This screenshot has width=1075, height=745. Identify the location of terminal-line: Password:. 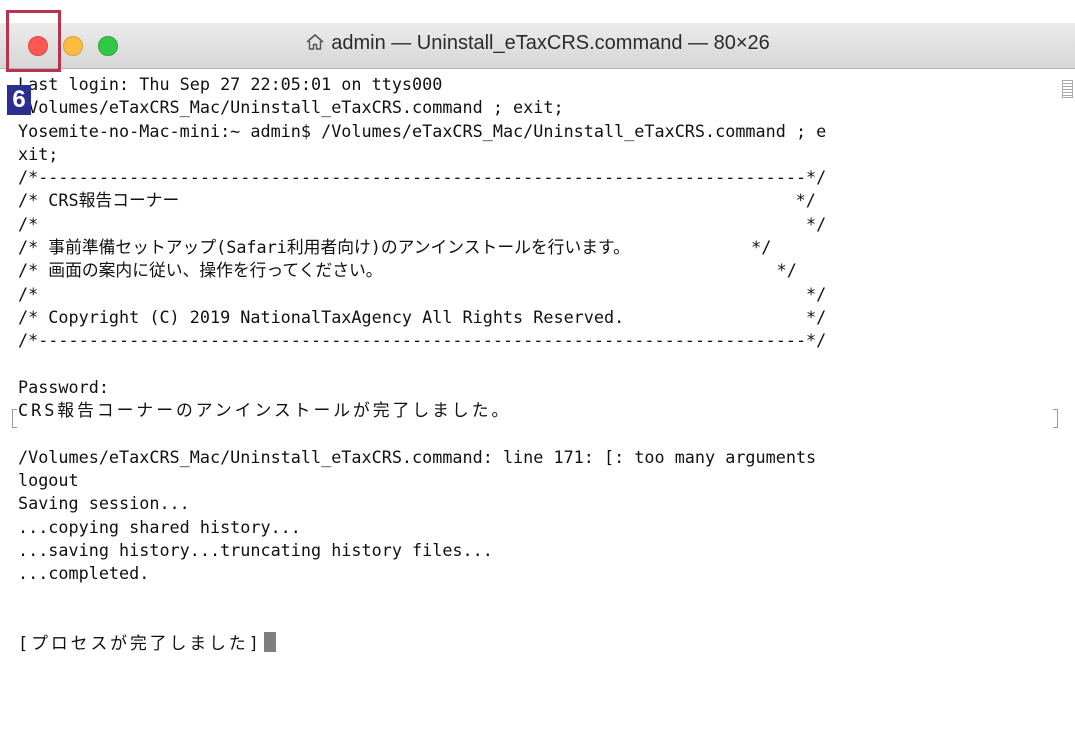
(63, 386).